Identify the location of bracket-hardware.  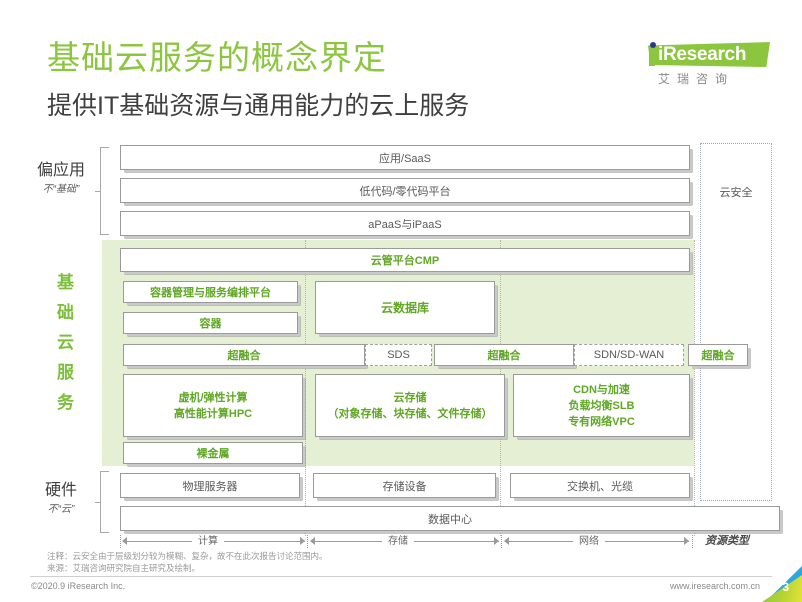
(102, 502).